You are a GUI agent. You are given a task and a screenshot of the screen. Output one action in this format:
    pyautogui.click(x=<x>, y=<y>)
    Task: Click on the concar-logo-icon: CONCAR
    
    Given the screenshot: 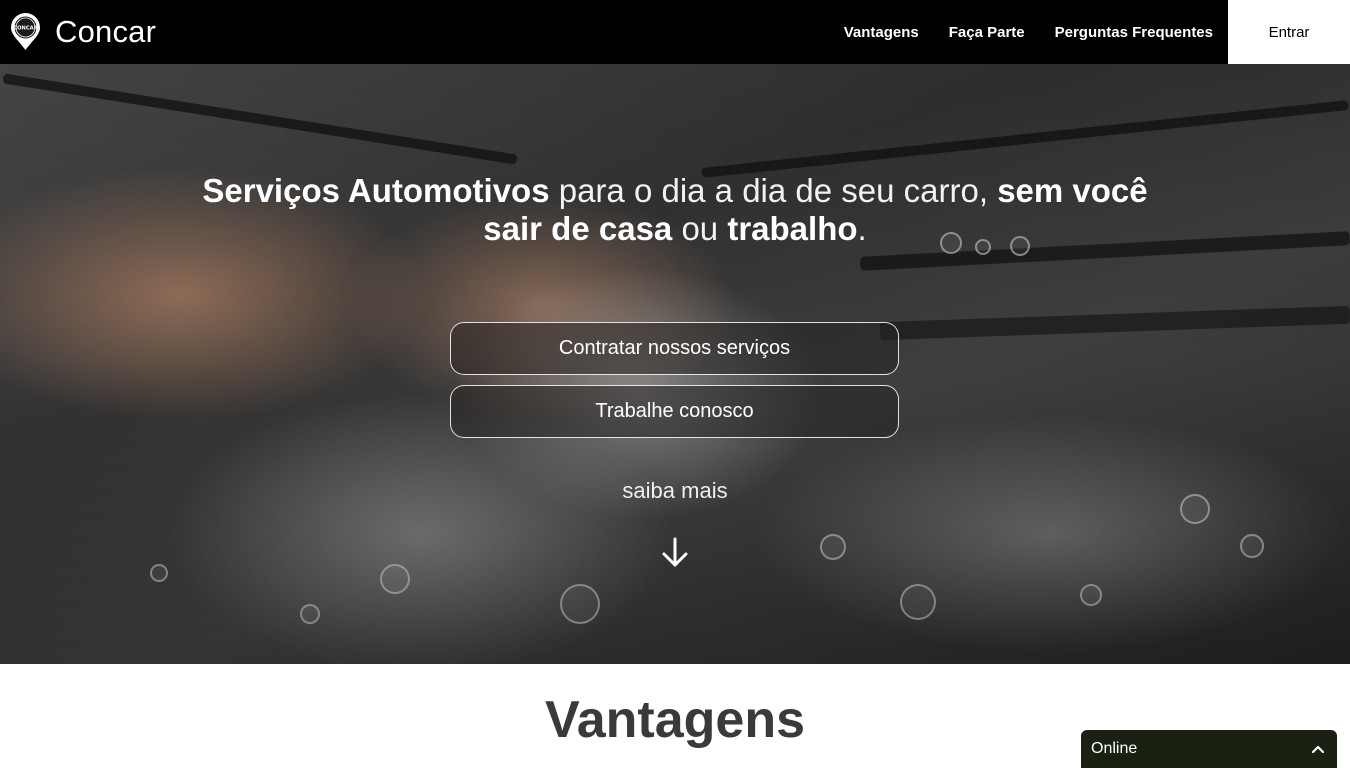 What is the action you would take?
    pyautogui.click(x=25, y=31)
    